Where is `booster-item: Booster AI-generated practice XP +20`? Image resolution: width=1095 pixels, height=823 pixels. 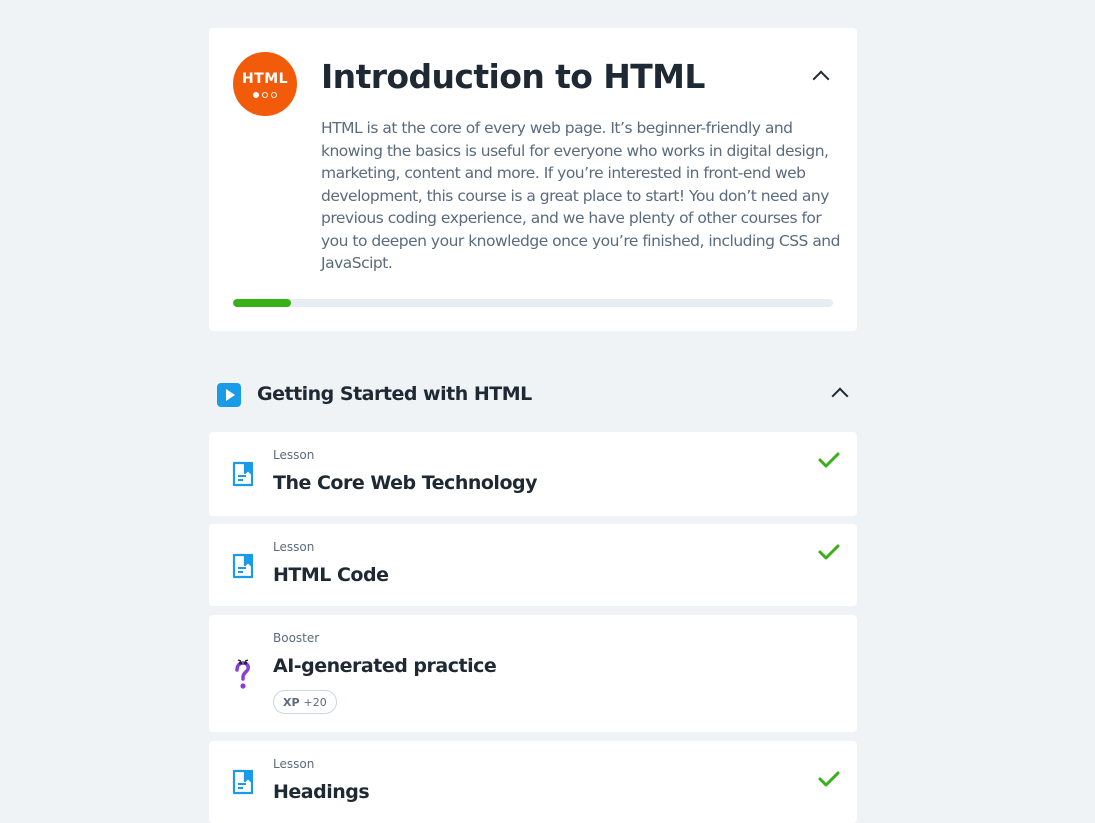 booster-item: Booster AI-generated practice XP +20 is located at coordinates (533, 673).